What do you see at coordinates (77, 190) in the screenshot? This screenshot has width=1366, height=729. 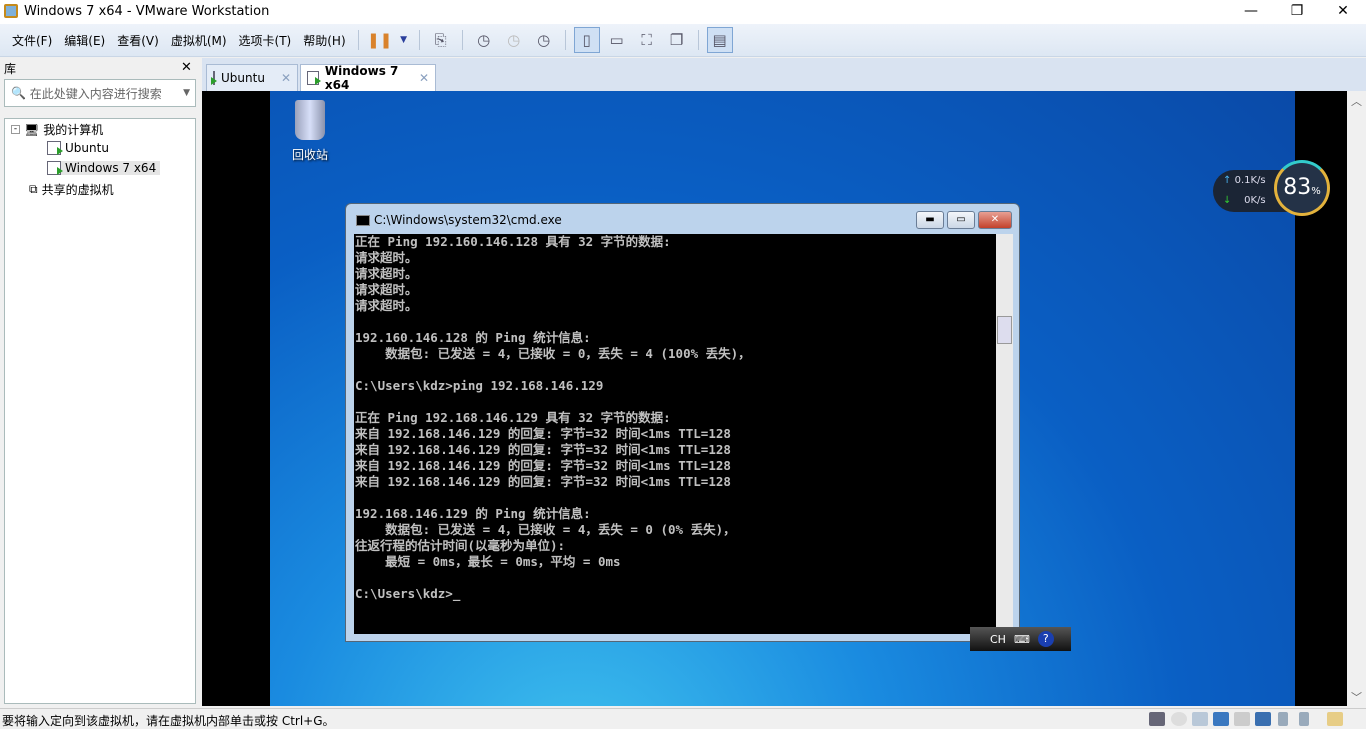 I see `tree-label: 共享的虚拟机` at bounding box center [77, 190].